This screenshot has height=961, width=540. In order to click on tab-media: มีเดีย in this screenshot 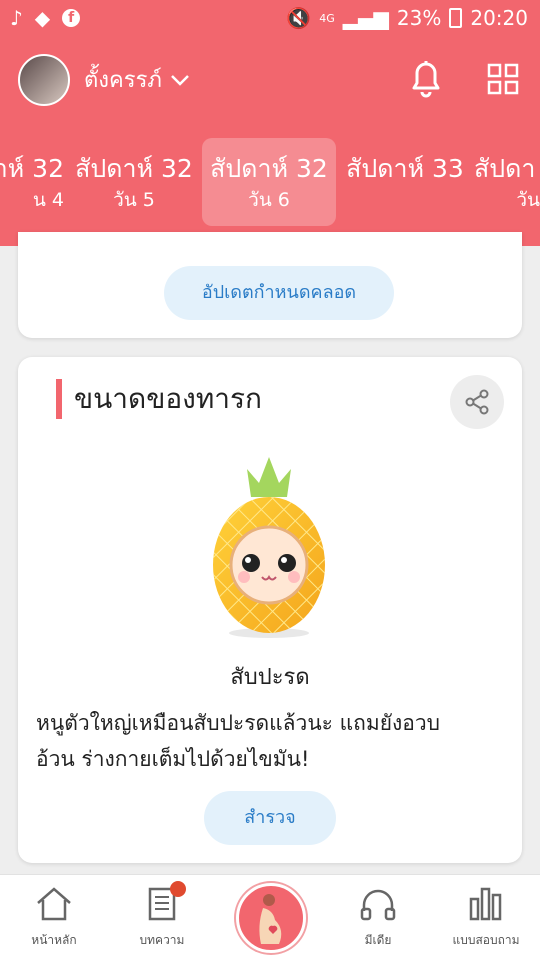, I will do `click(378, 917)`.